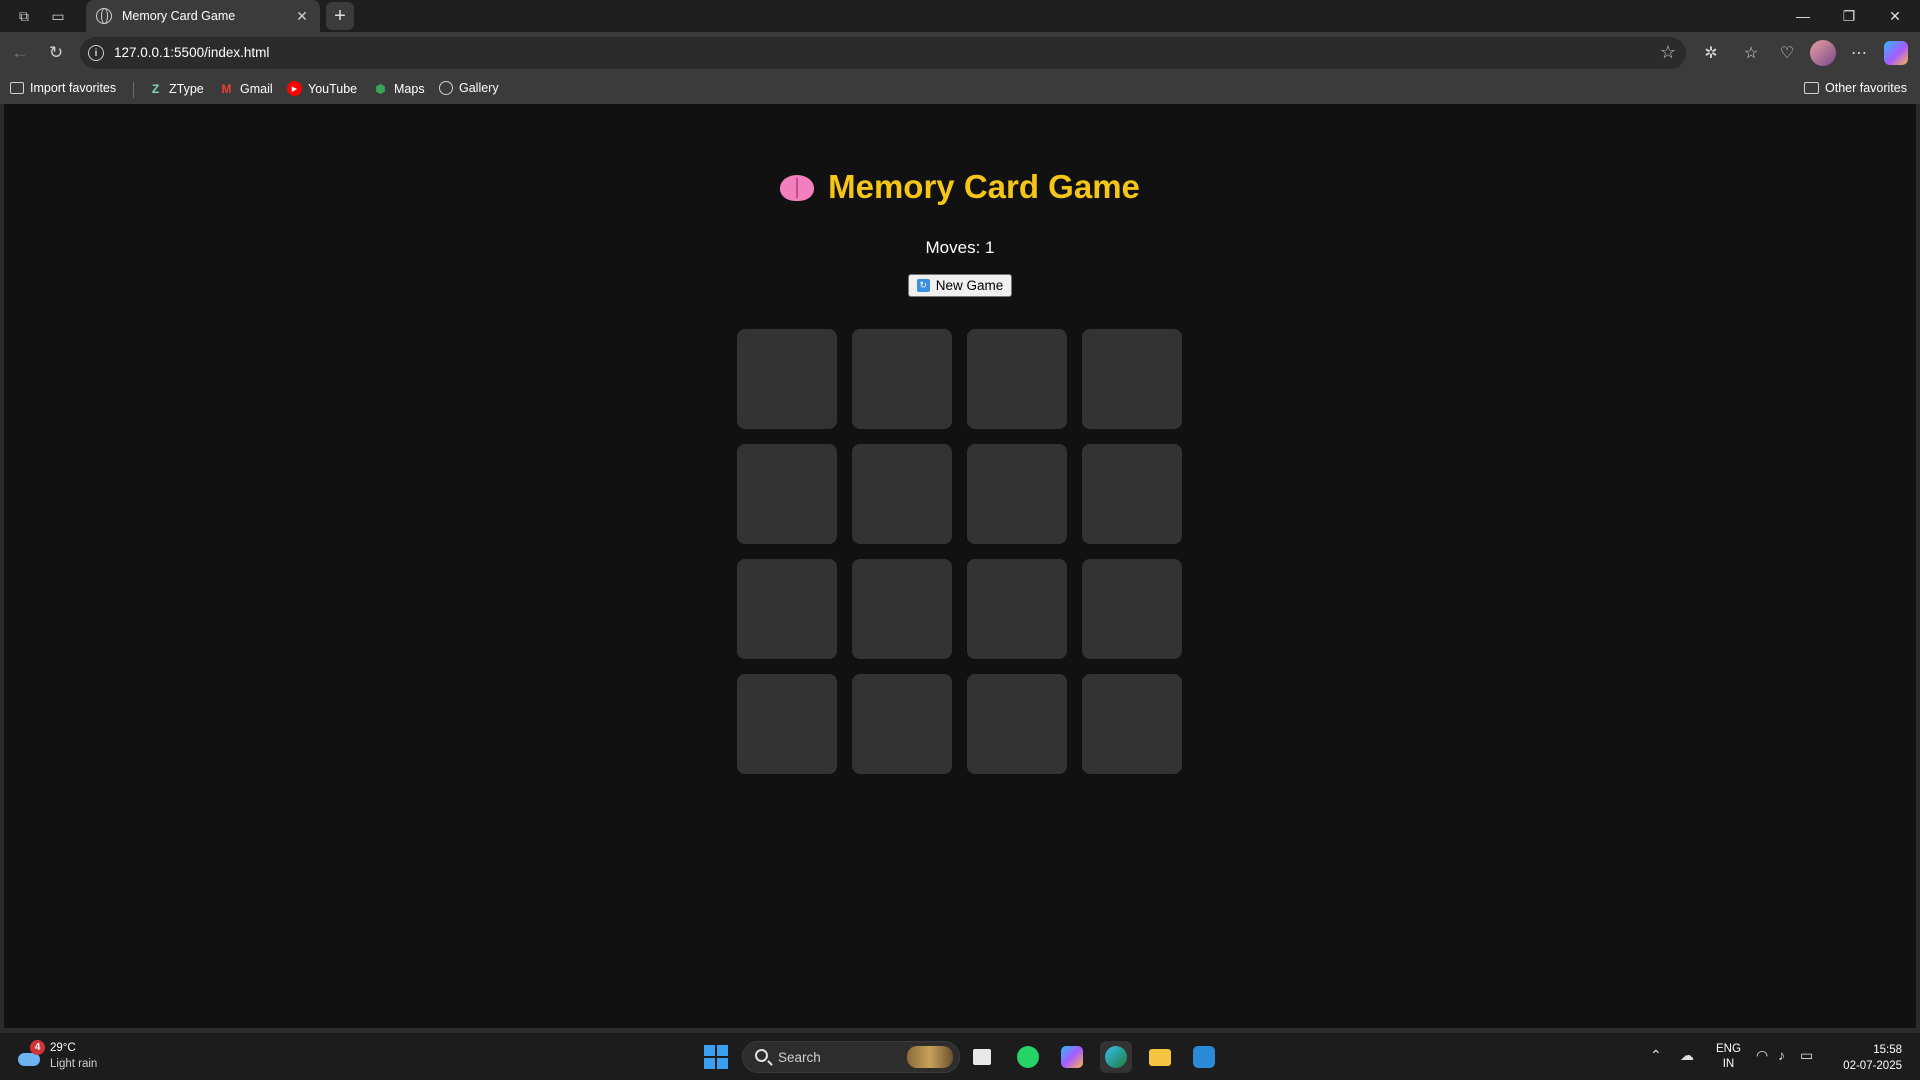  I want to click on favorite-youtube: ▶ YouTube, so click(322, 88).